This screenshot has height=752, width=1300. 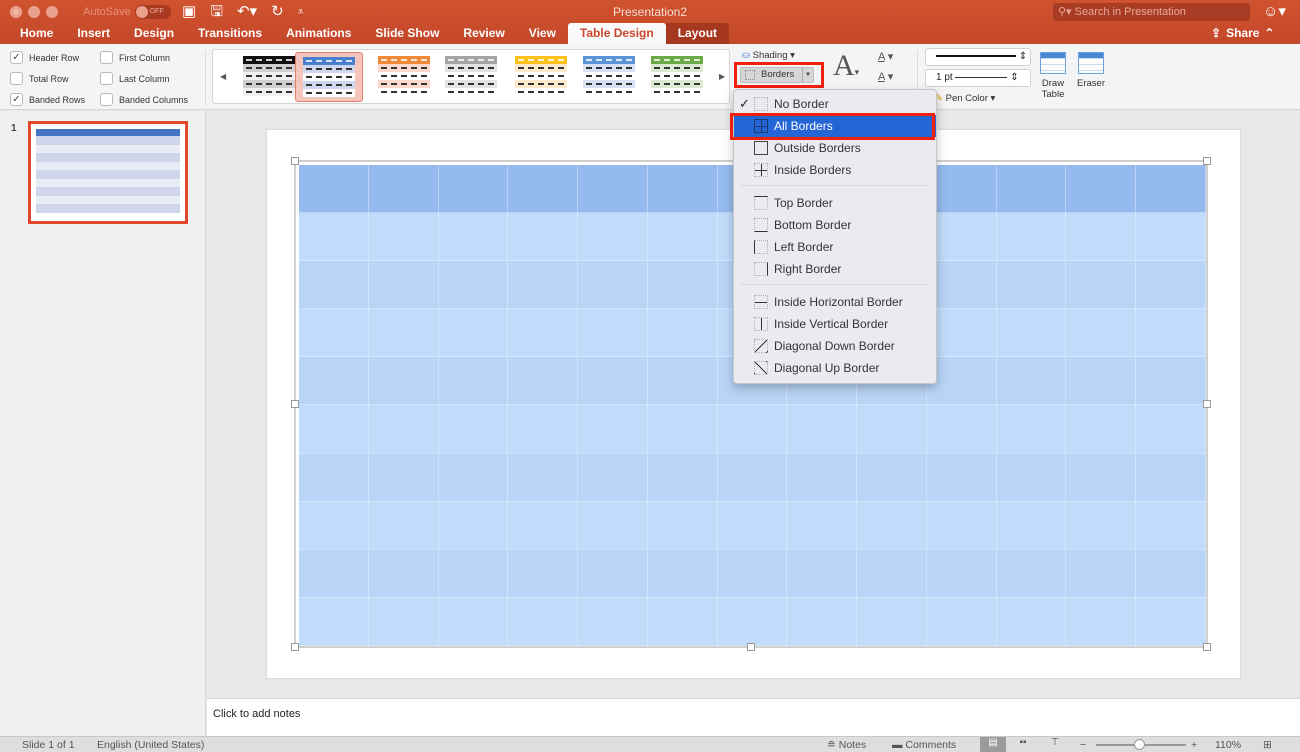 I want to click on undo-icon: ↶▾, so click(x=247, y=12).